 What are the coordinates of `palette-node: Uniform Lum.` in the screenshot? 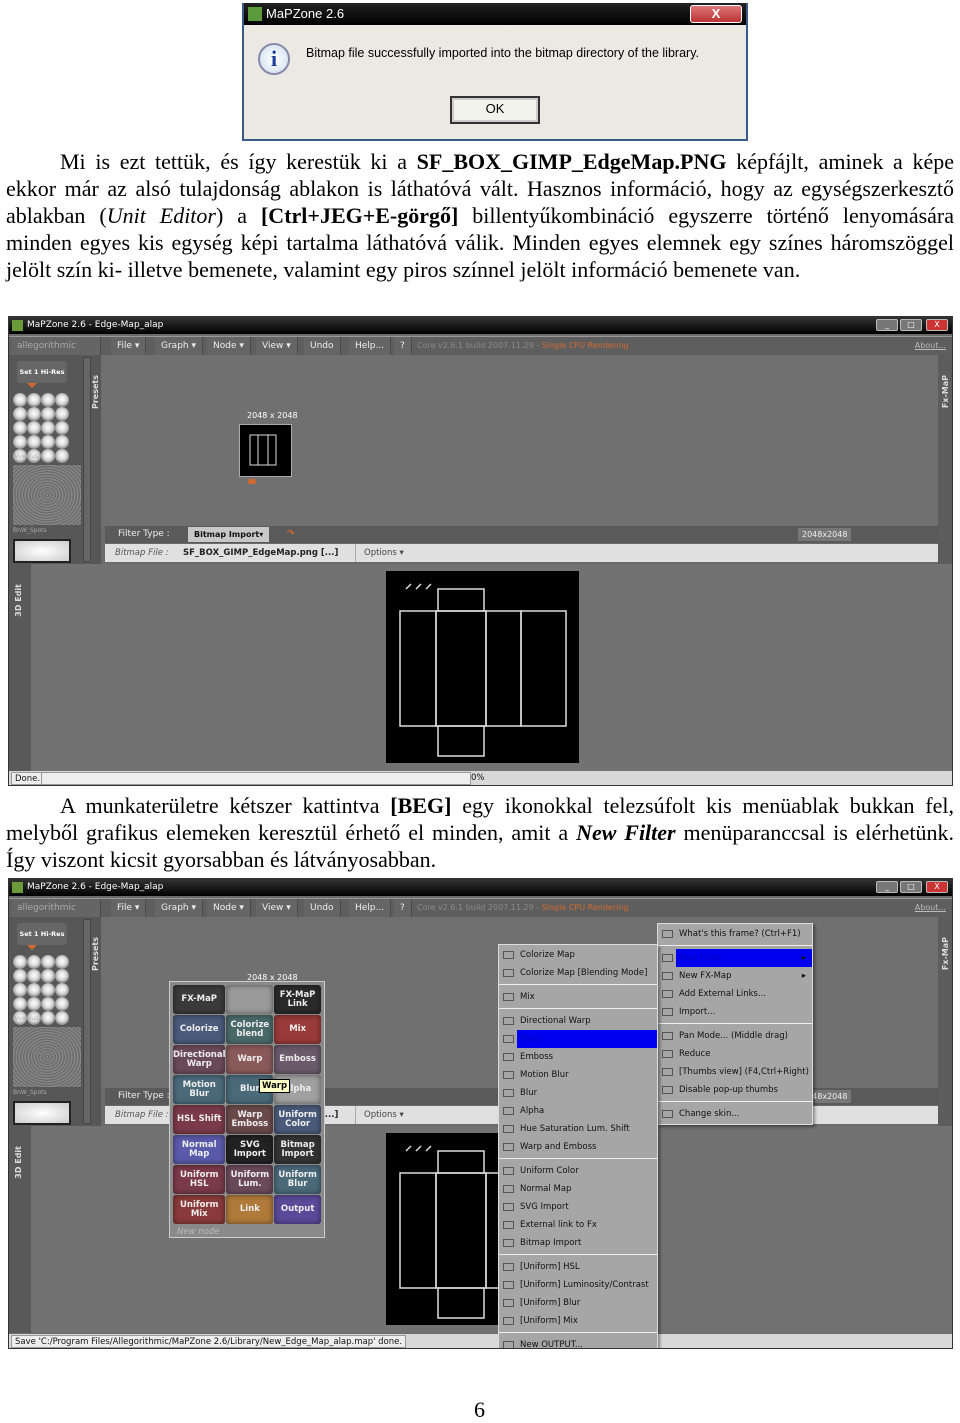 It's located at (250, 1179).